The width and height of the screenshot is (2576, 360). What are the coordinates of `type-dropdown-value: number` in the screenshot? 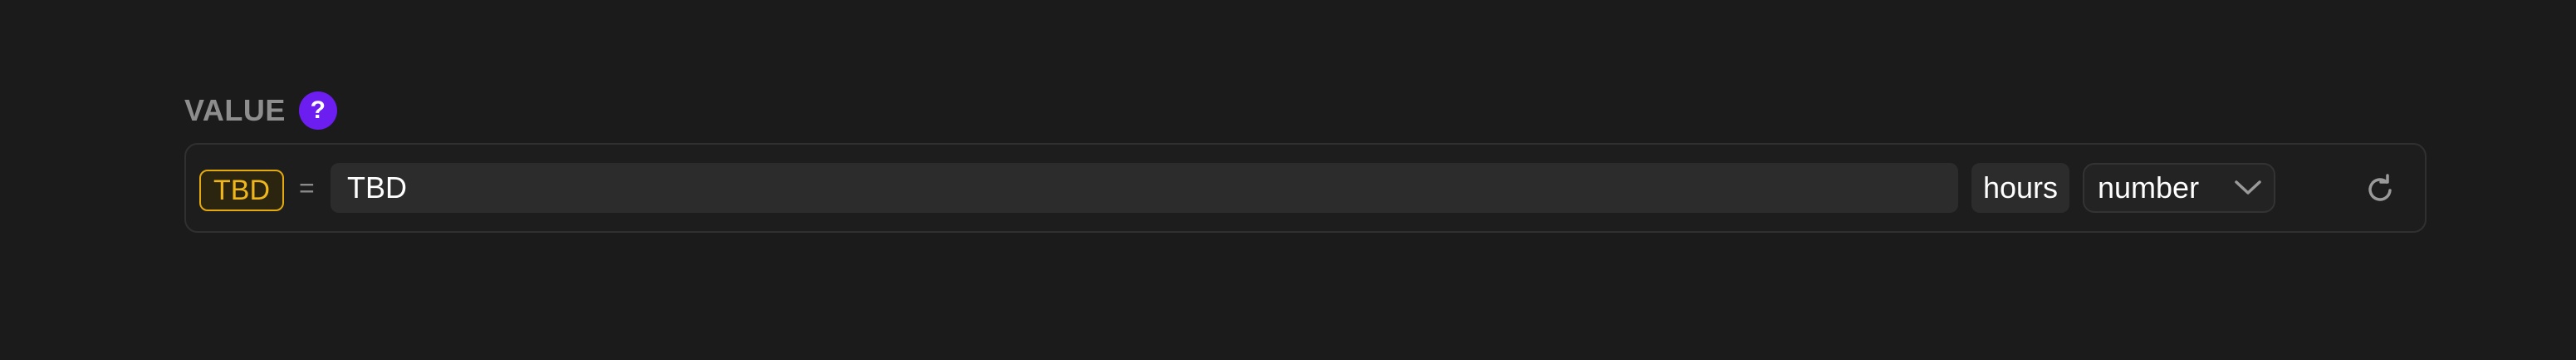 It's located at (2149, 187).